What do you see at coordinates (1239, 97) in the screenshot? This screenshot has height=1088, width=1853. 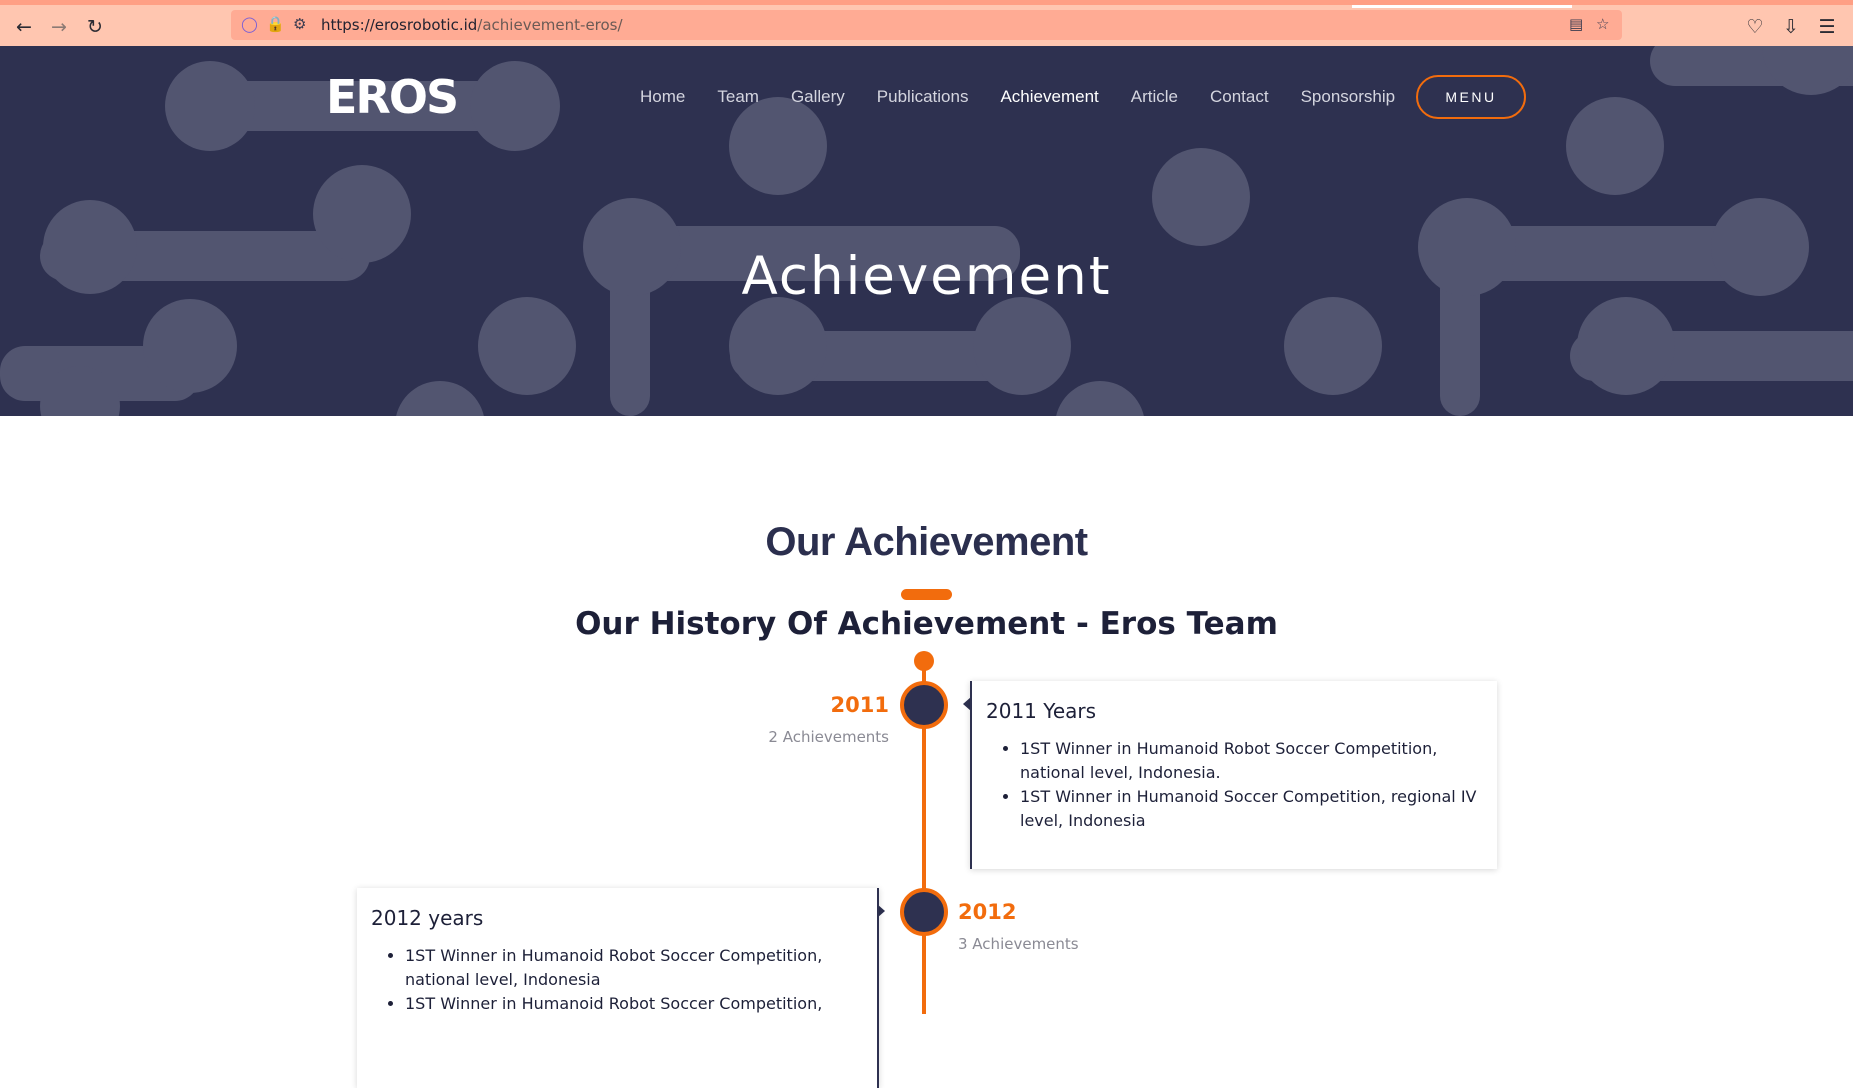 I see `nav-contact: Contact` at bounding box center [1239, 97].